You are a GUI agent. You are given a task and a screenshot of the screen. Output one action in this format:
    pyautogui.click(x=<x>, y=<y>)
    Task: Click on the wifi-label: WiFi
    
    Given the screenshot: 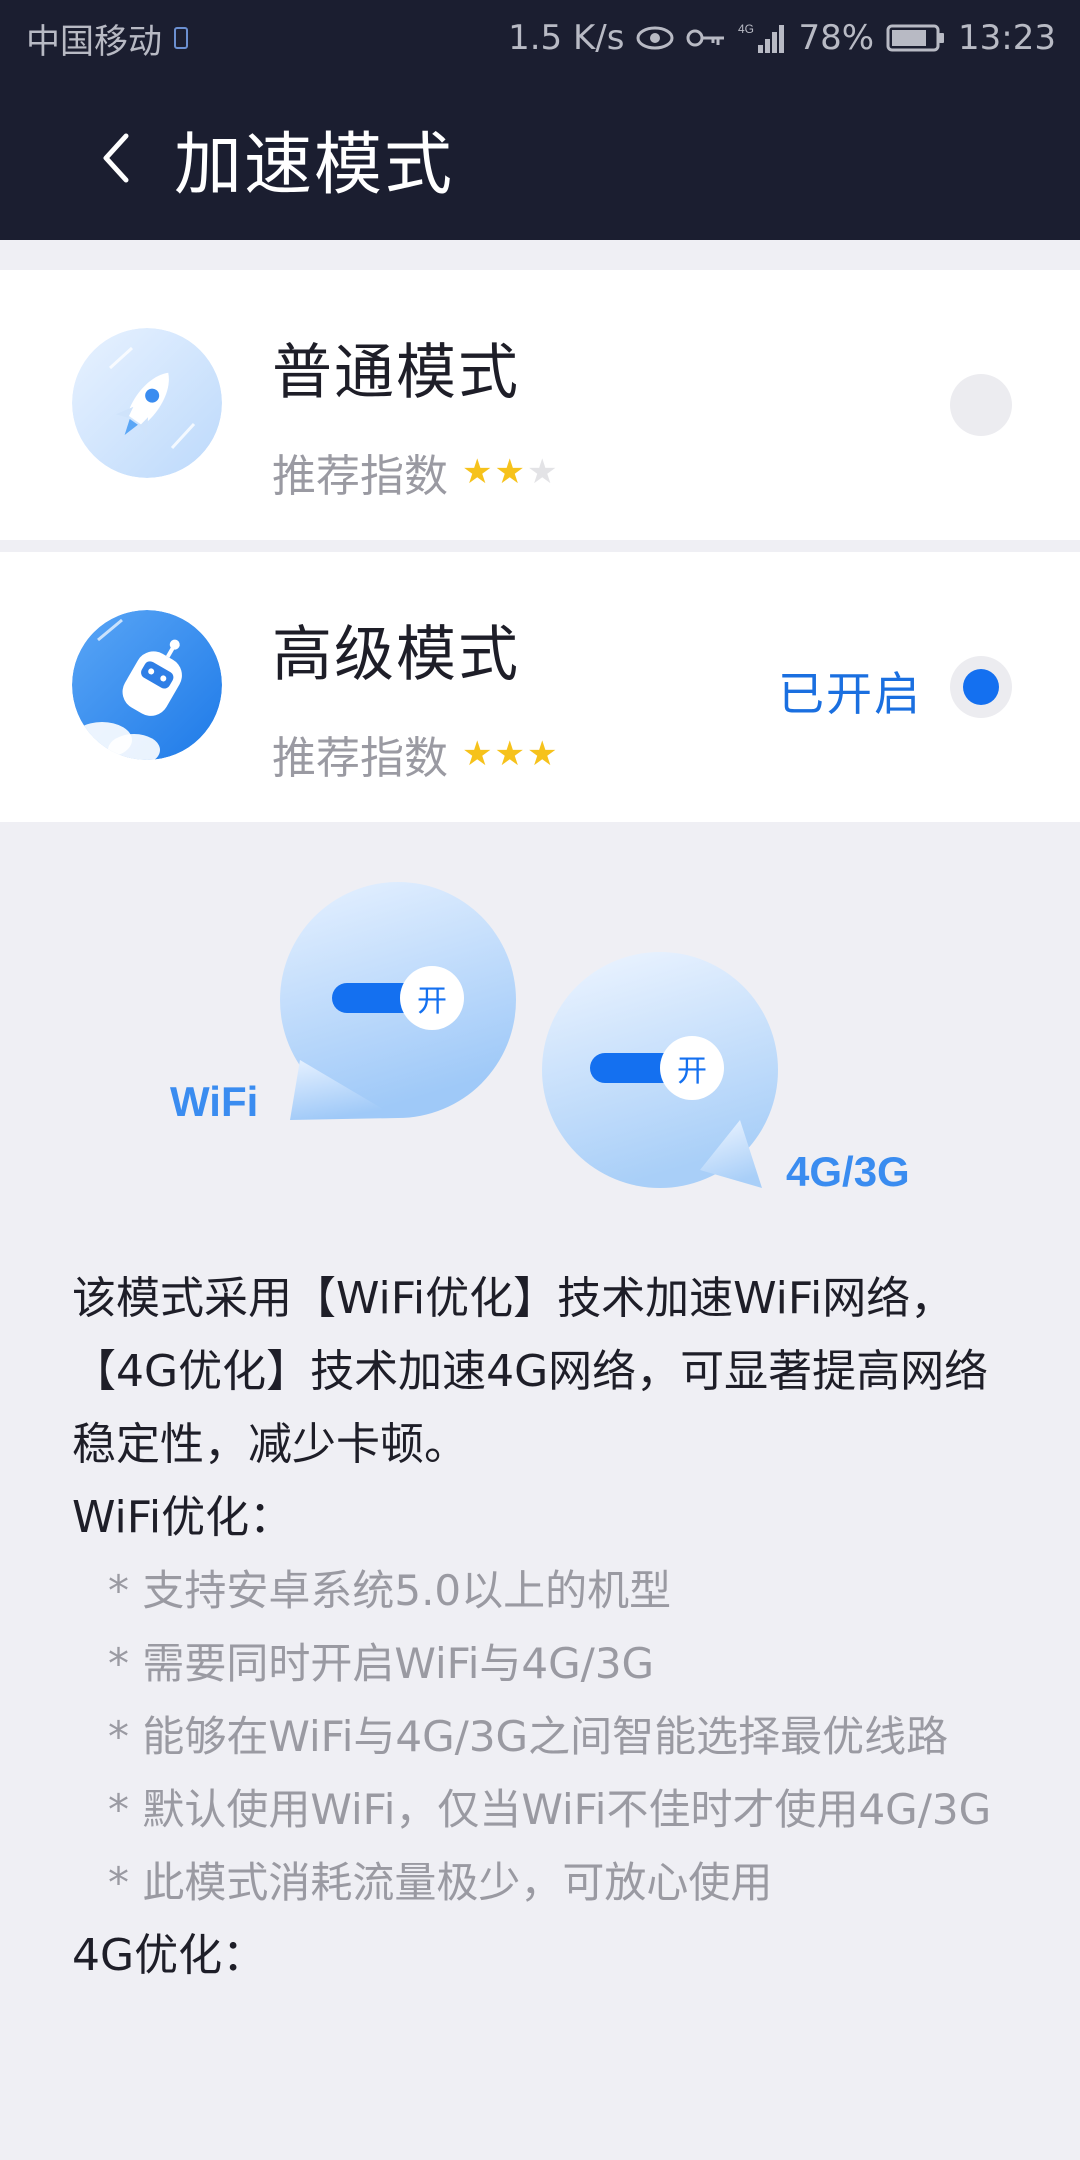 What is the action you would take?
    pyautogui.click(x=214, y=1101)
    